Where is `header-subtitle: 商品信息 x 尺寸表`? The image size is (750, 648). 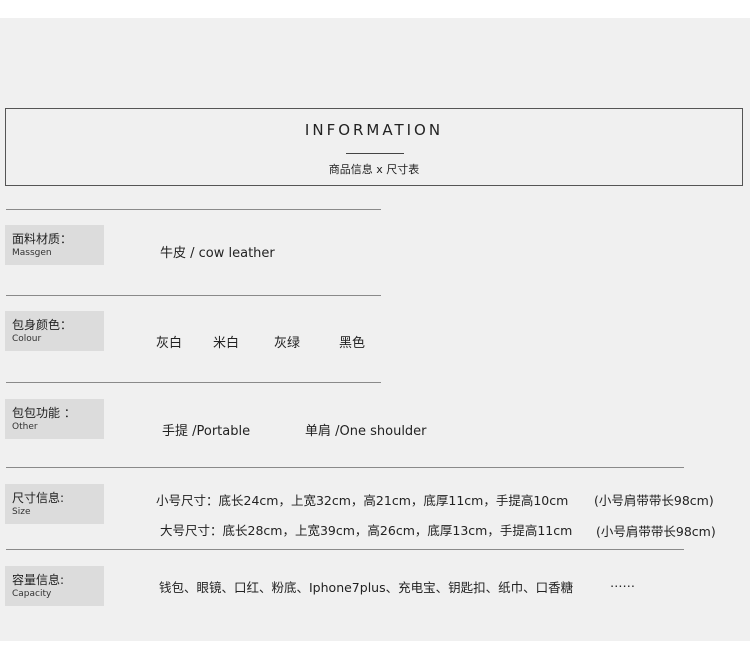 header-subtitle: 商品信息 x 尺寸表 is located at coordinates (374, 169).